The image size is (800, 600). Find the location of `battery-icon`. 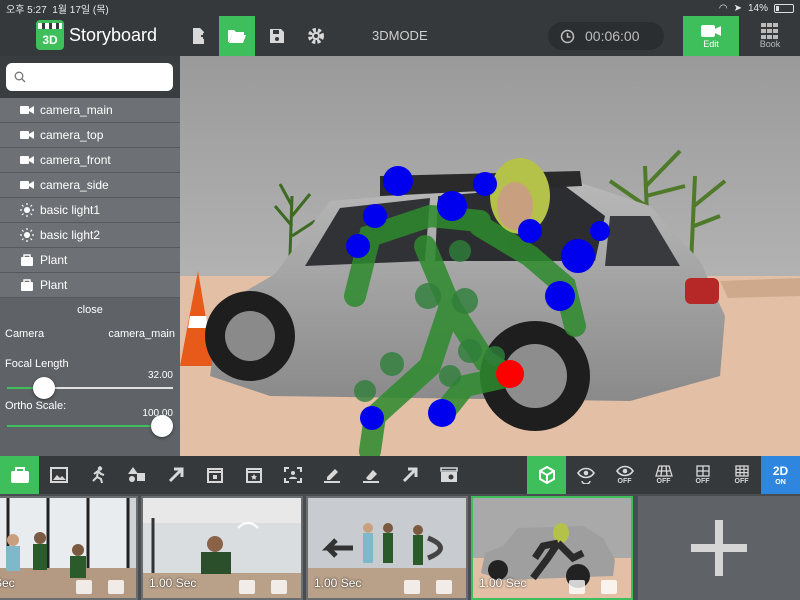

battery-icon is located at coordinates (784, 8).